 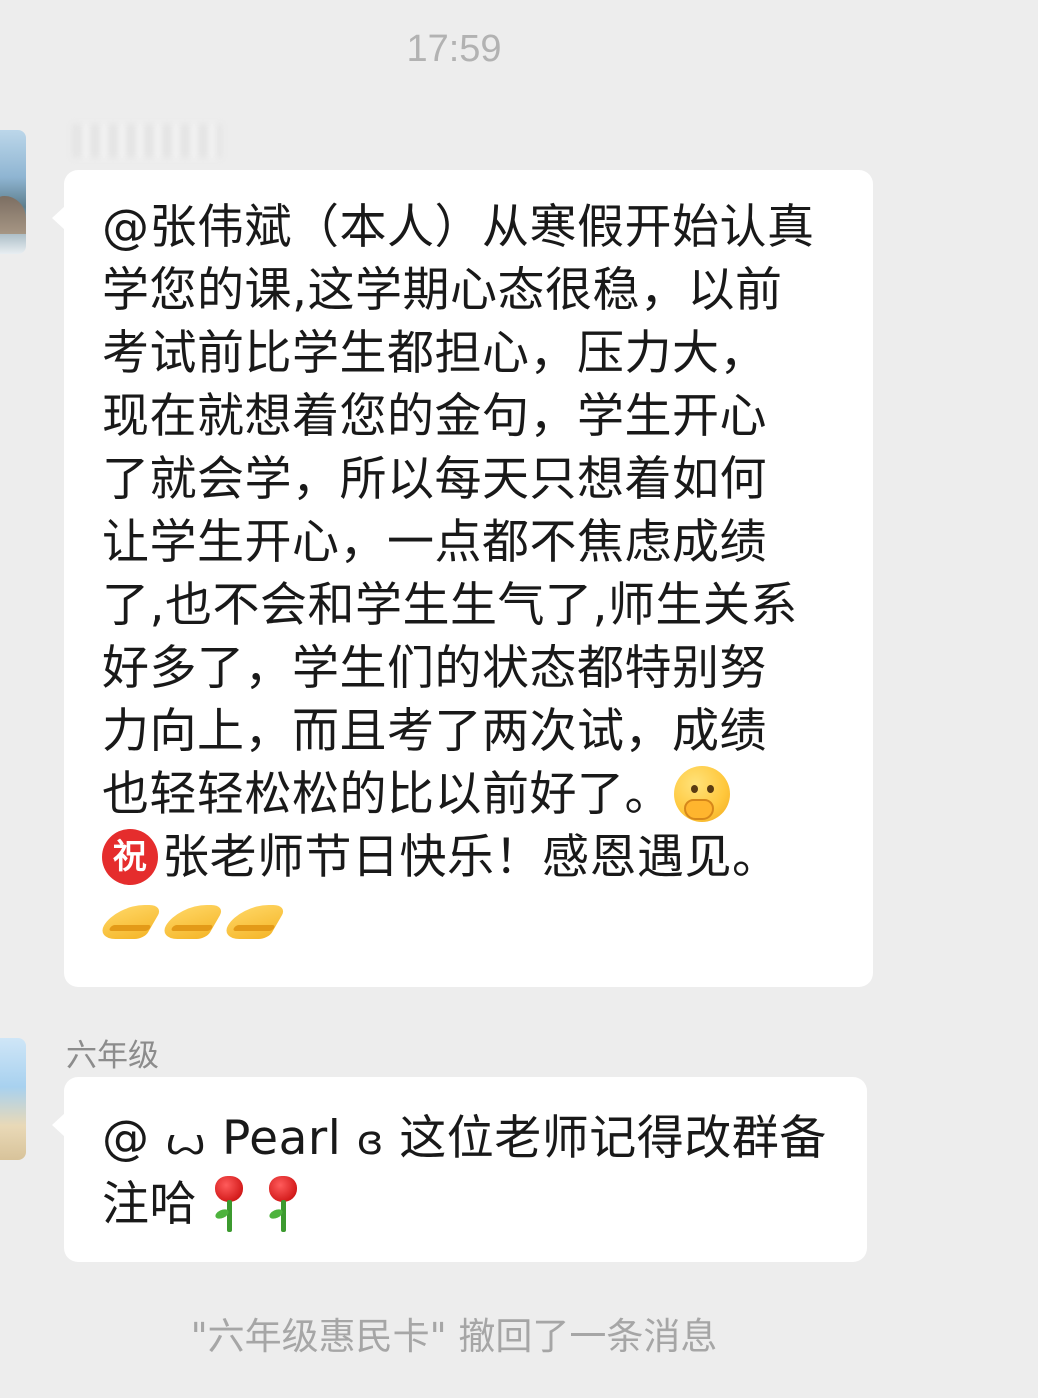 What do you see at coordinates (458, 227) in the screenshot?
I see `message-line: @张伟斌（本人）从寒假开始认真` at bounding box center [458, 227].